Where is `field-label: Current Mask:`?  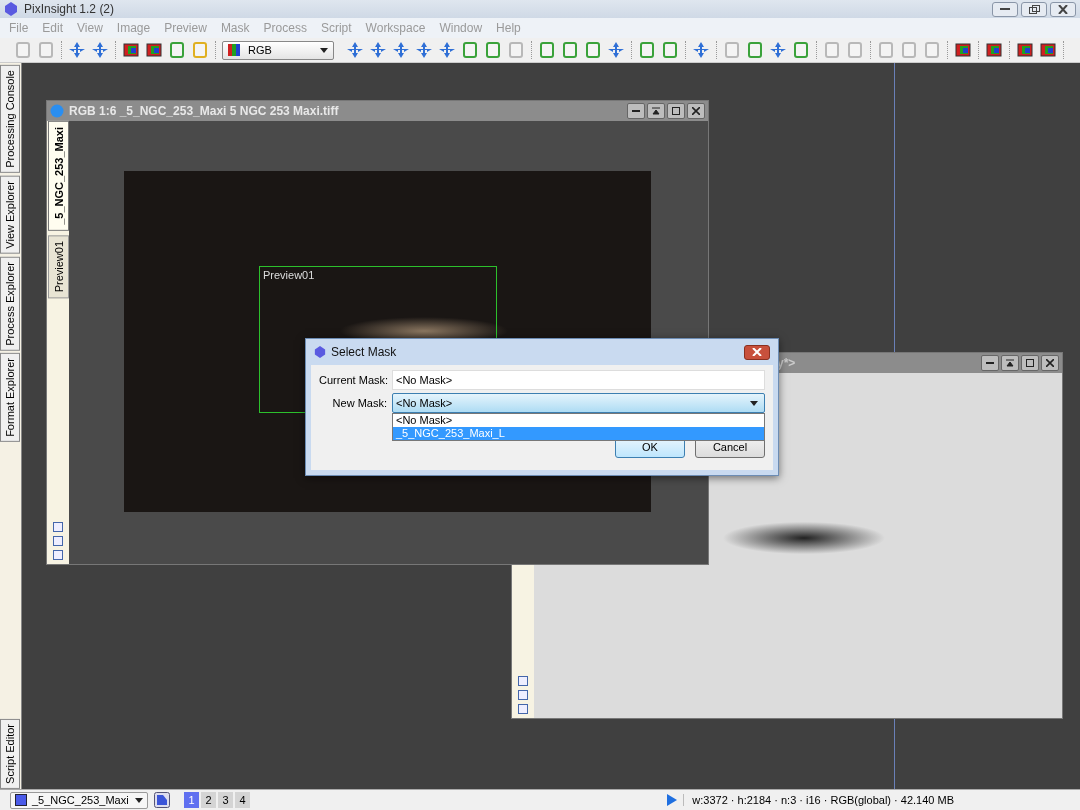
field-label: Current Mask: is located at coordinates (353, 379).